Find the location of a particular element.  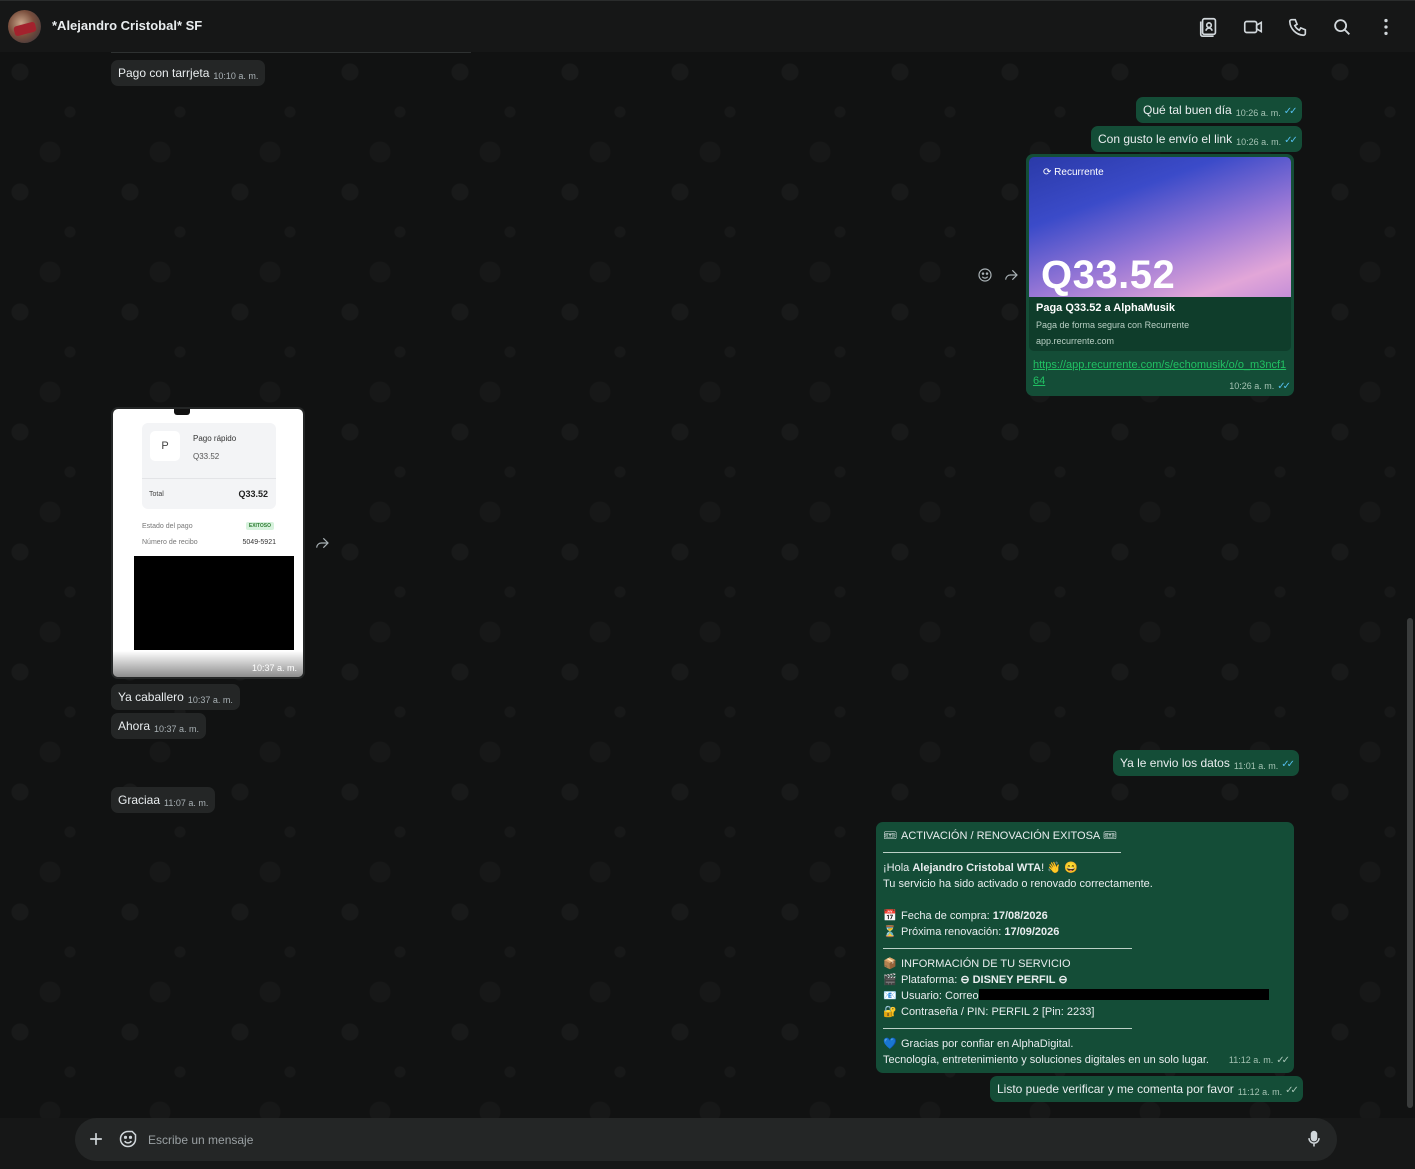

contact-card-icon is located at coordinates (1209, 27).